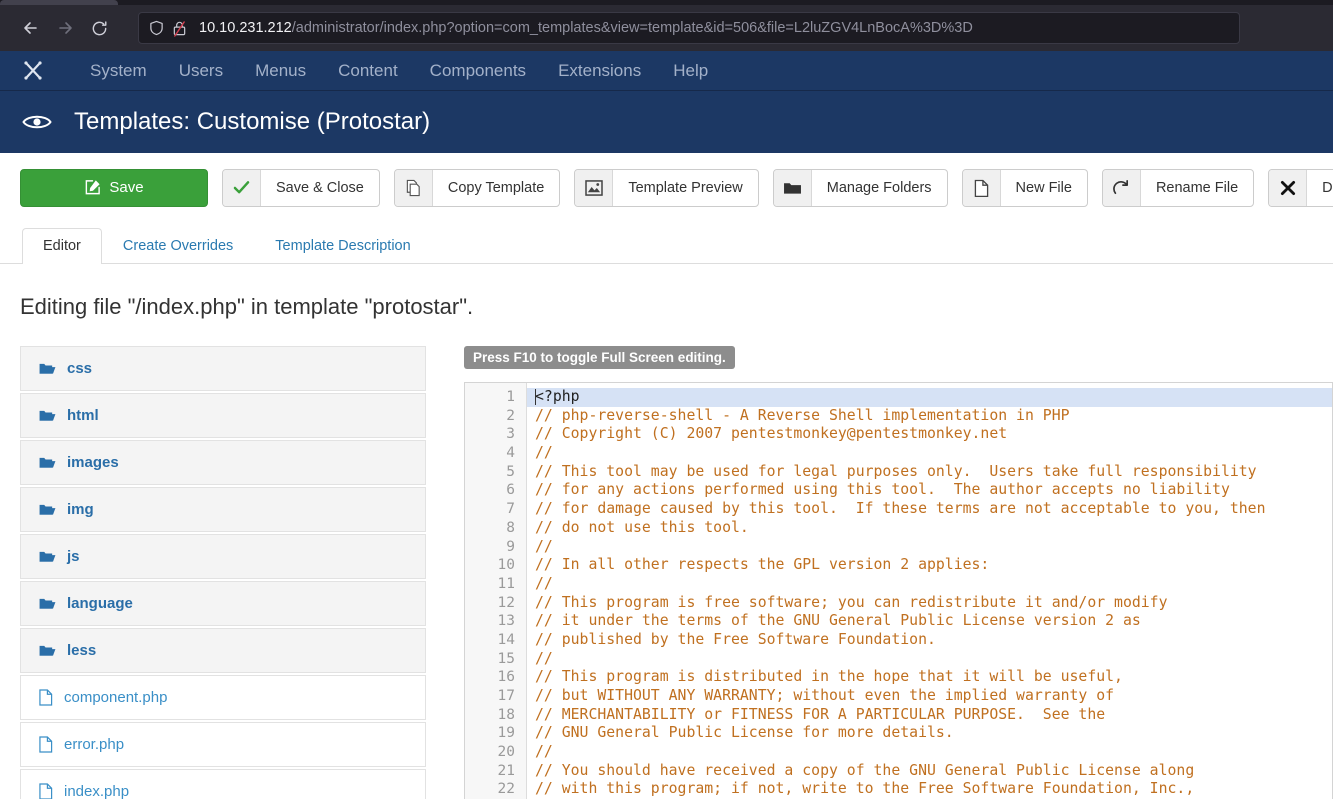  I want to click on arrow-right-icon, so click(65, 28).